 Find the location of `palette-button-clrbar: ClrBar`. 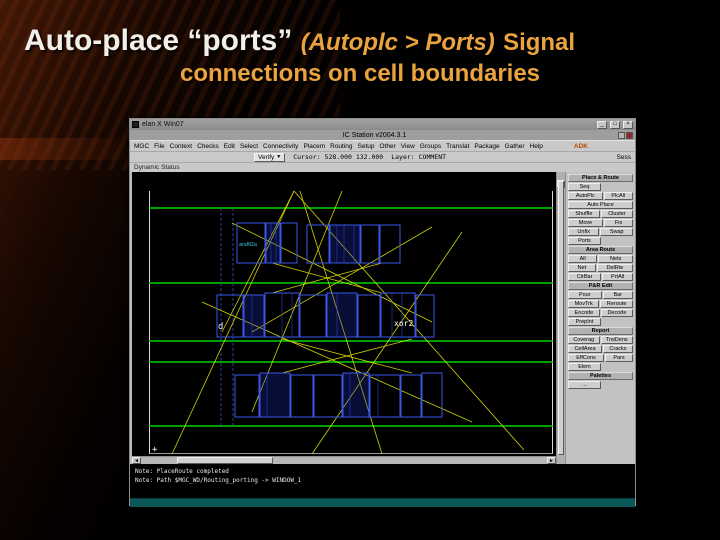

palette-button-clrbar: ClrBar is located at coordinates (585, 277).